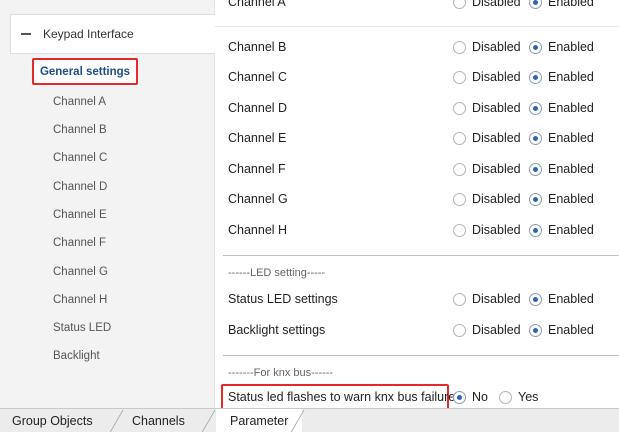 The image size is (619, 432). What do you see at coordinates (417, 169) in the screenshot?
I see `param-row-channel-f: Channel F Disabled Enabled` at bounding box center [417, 169].